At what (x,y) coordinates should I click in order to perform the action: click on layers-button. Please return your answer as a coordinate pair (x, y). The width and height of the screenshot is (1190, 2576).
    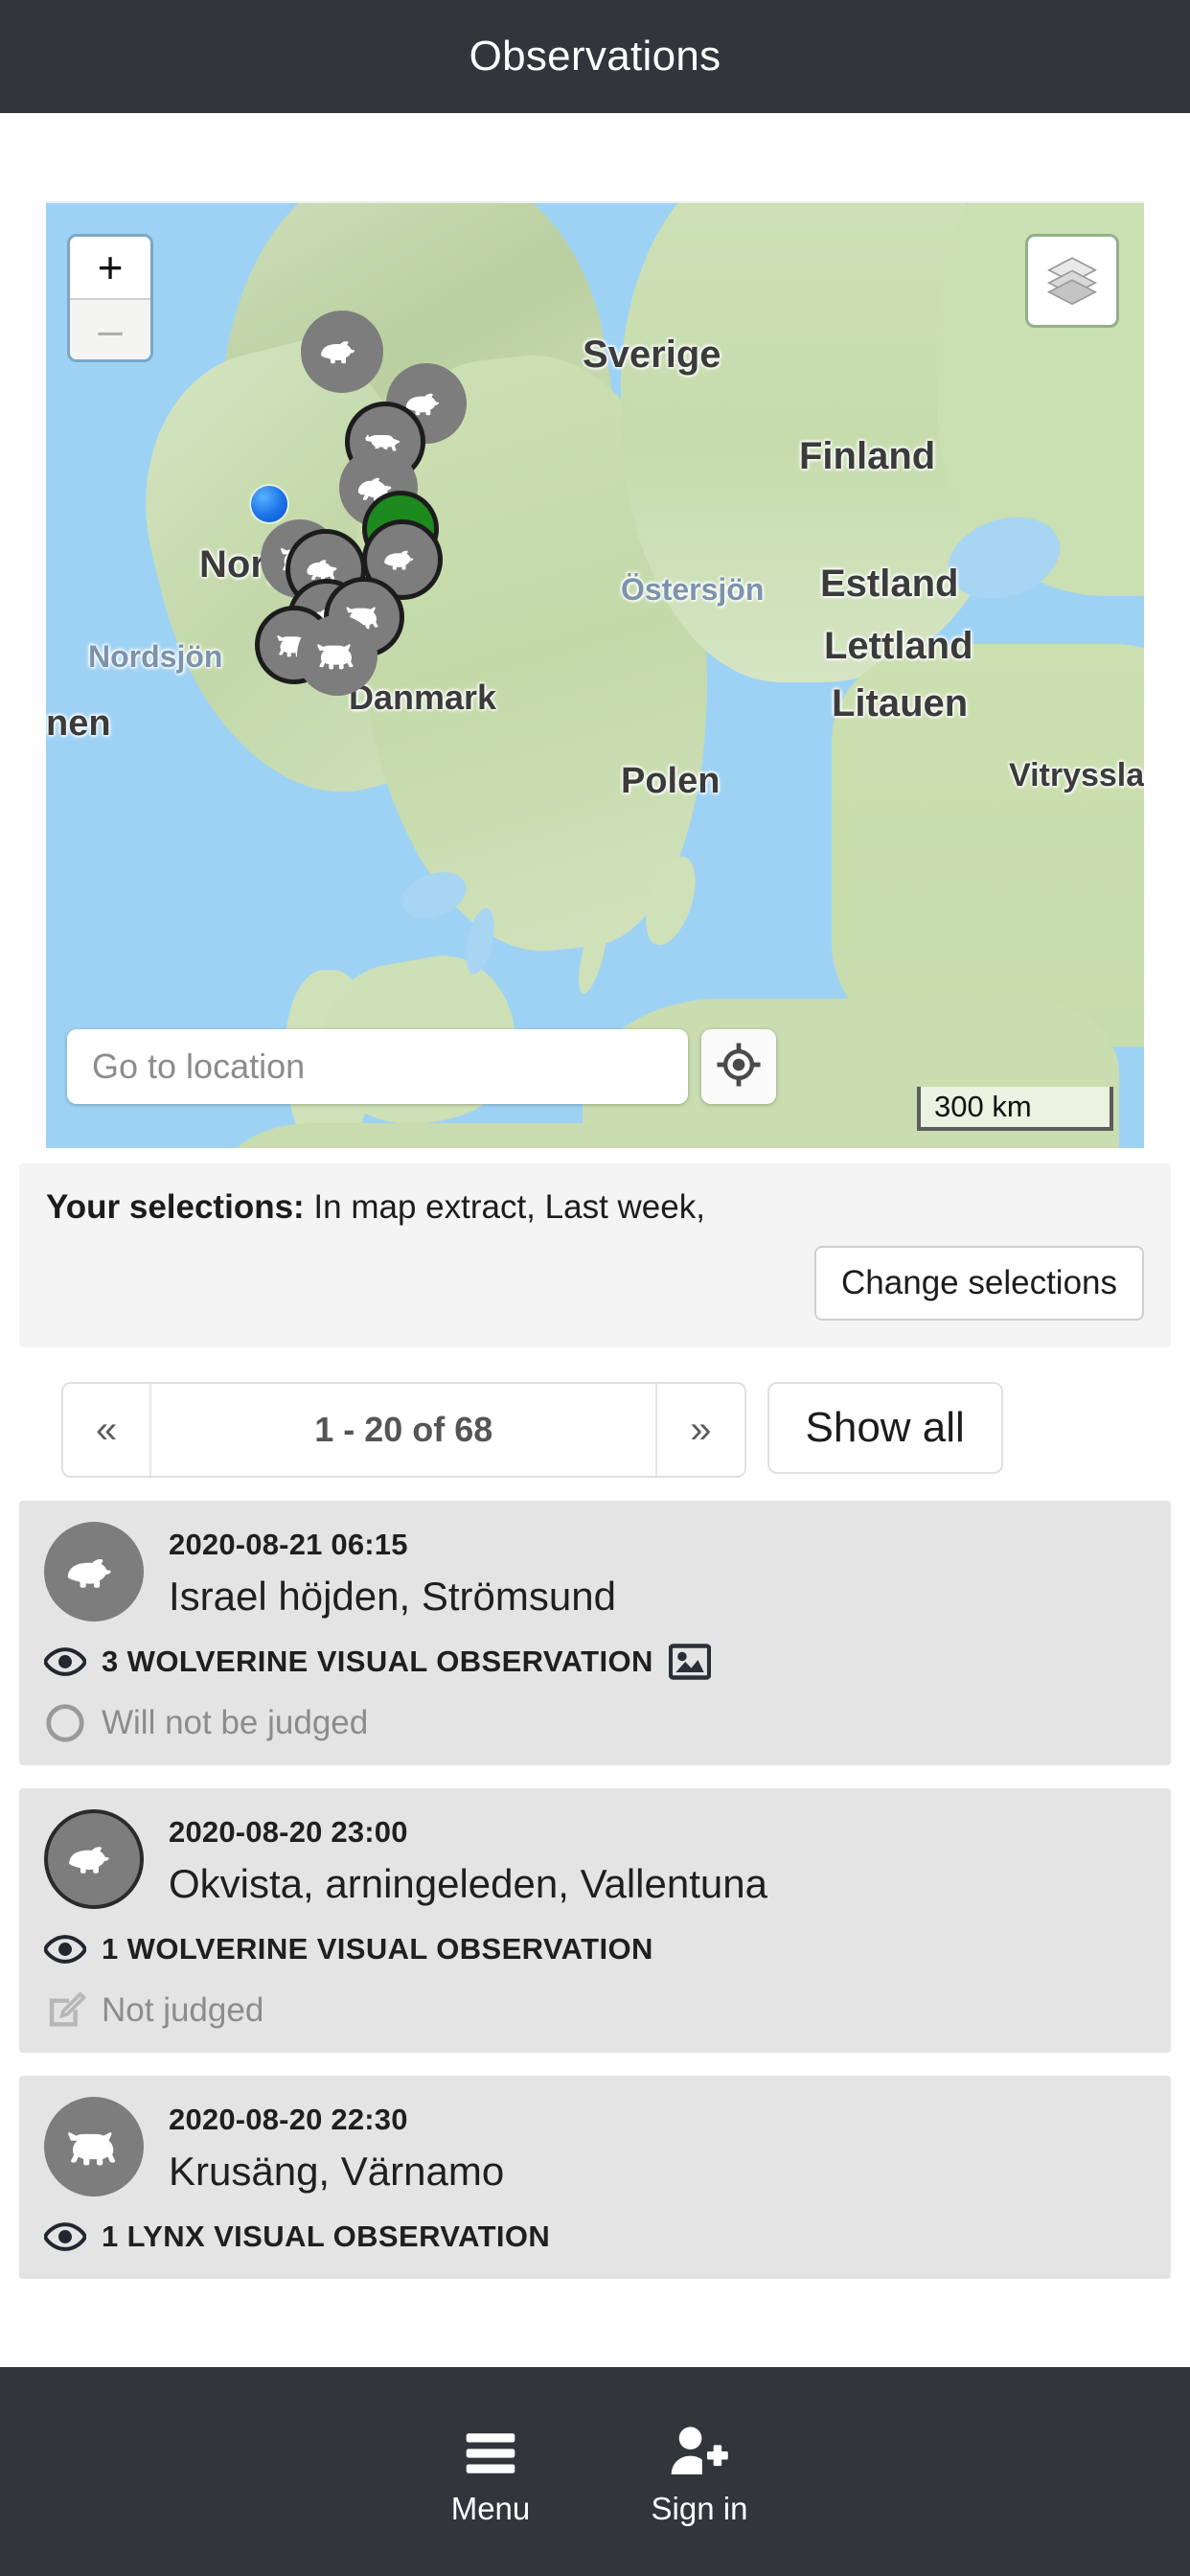
    Looking at the image, I should click on (1072, 281).